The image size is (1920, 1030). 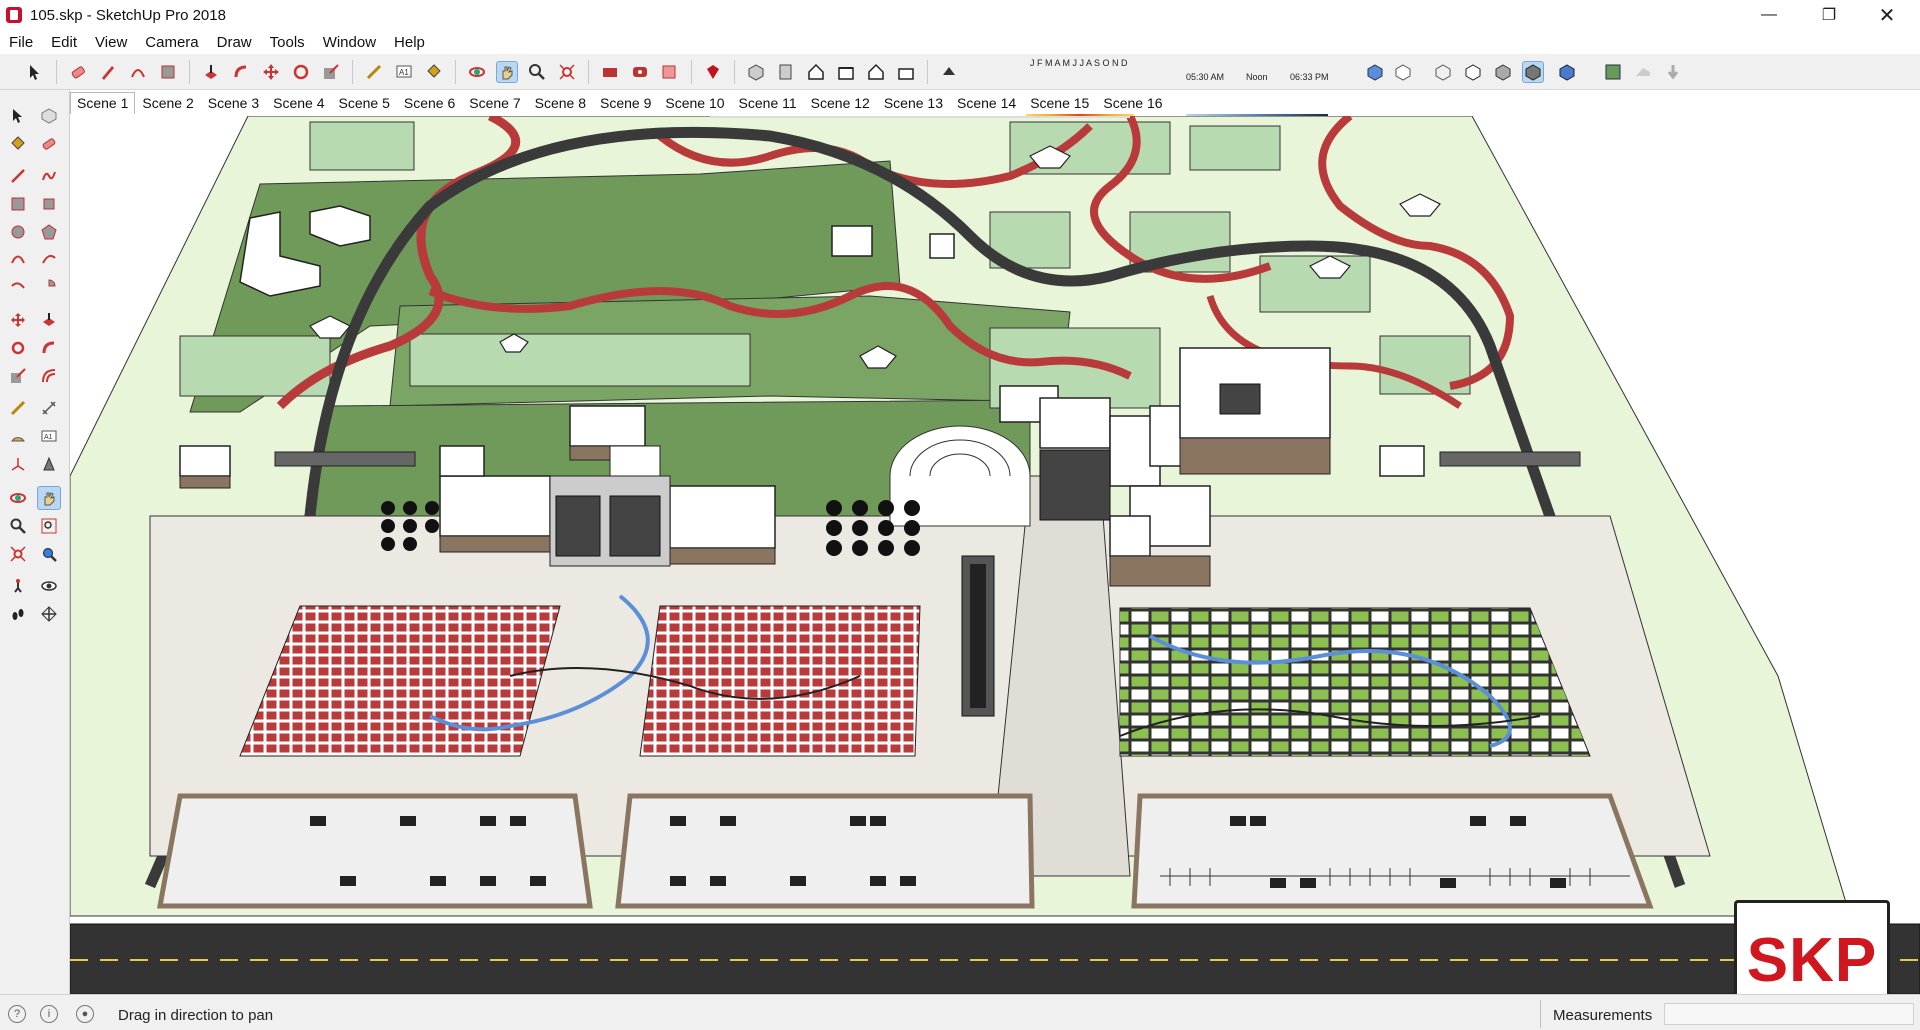 I want to click on scene-tab: Scene 14, so click(x=986, y=103).